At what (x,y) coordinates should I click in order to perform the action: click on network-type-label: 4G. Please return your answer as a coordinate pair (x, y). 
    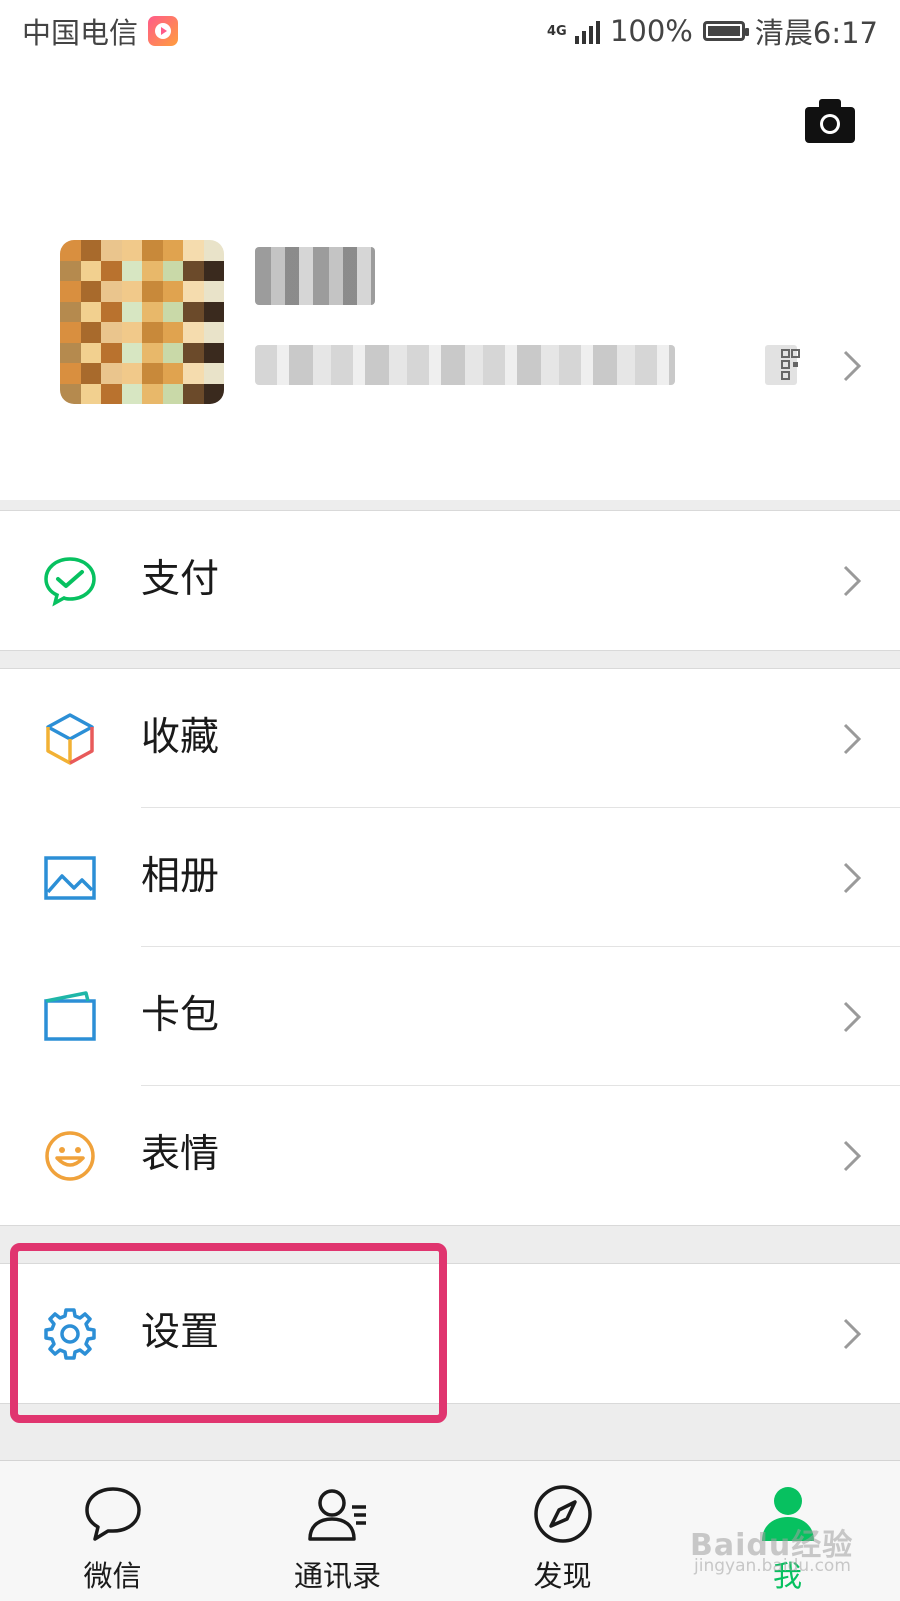
    Looking at the image, I should click on (556, 31).